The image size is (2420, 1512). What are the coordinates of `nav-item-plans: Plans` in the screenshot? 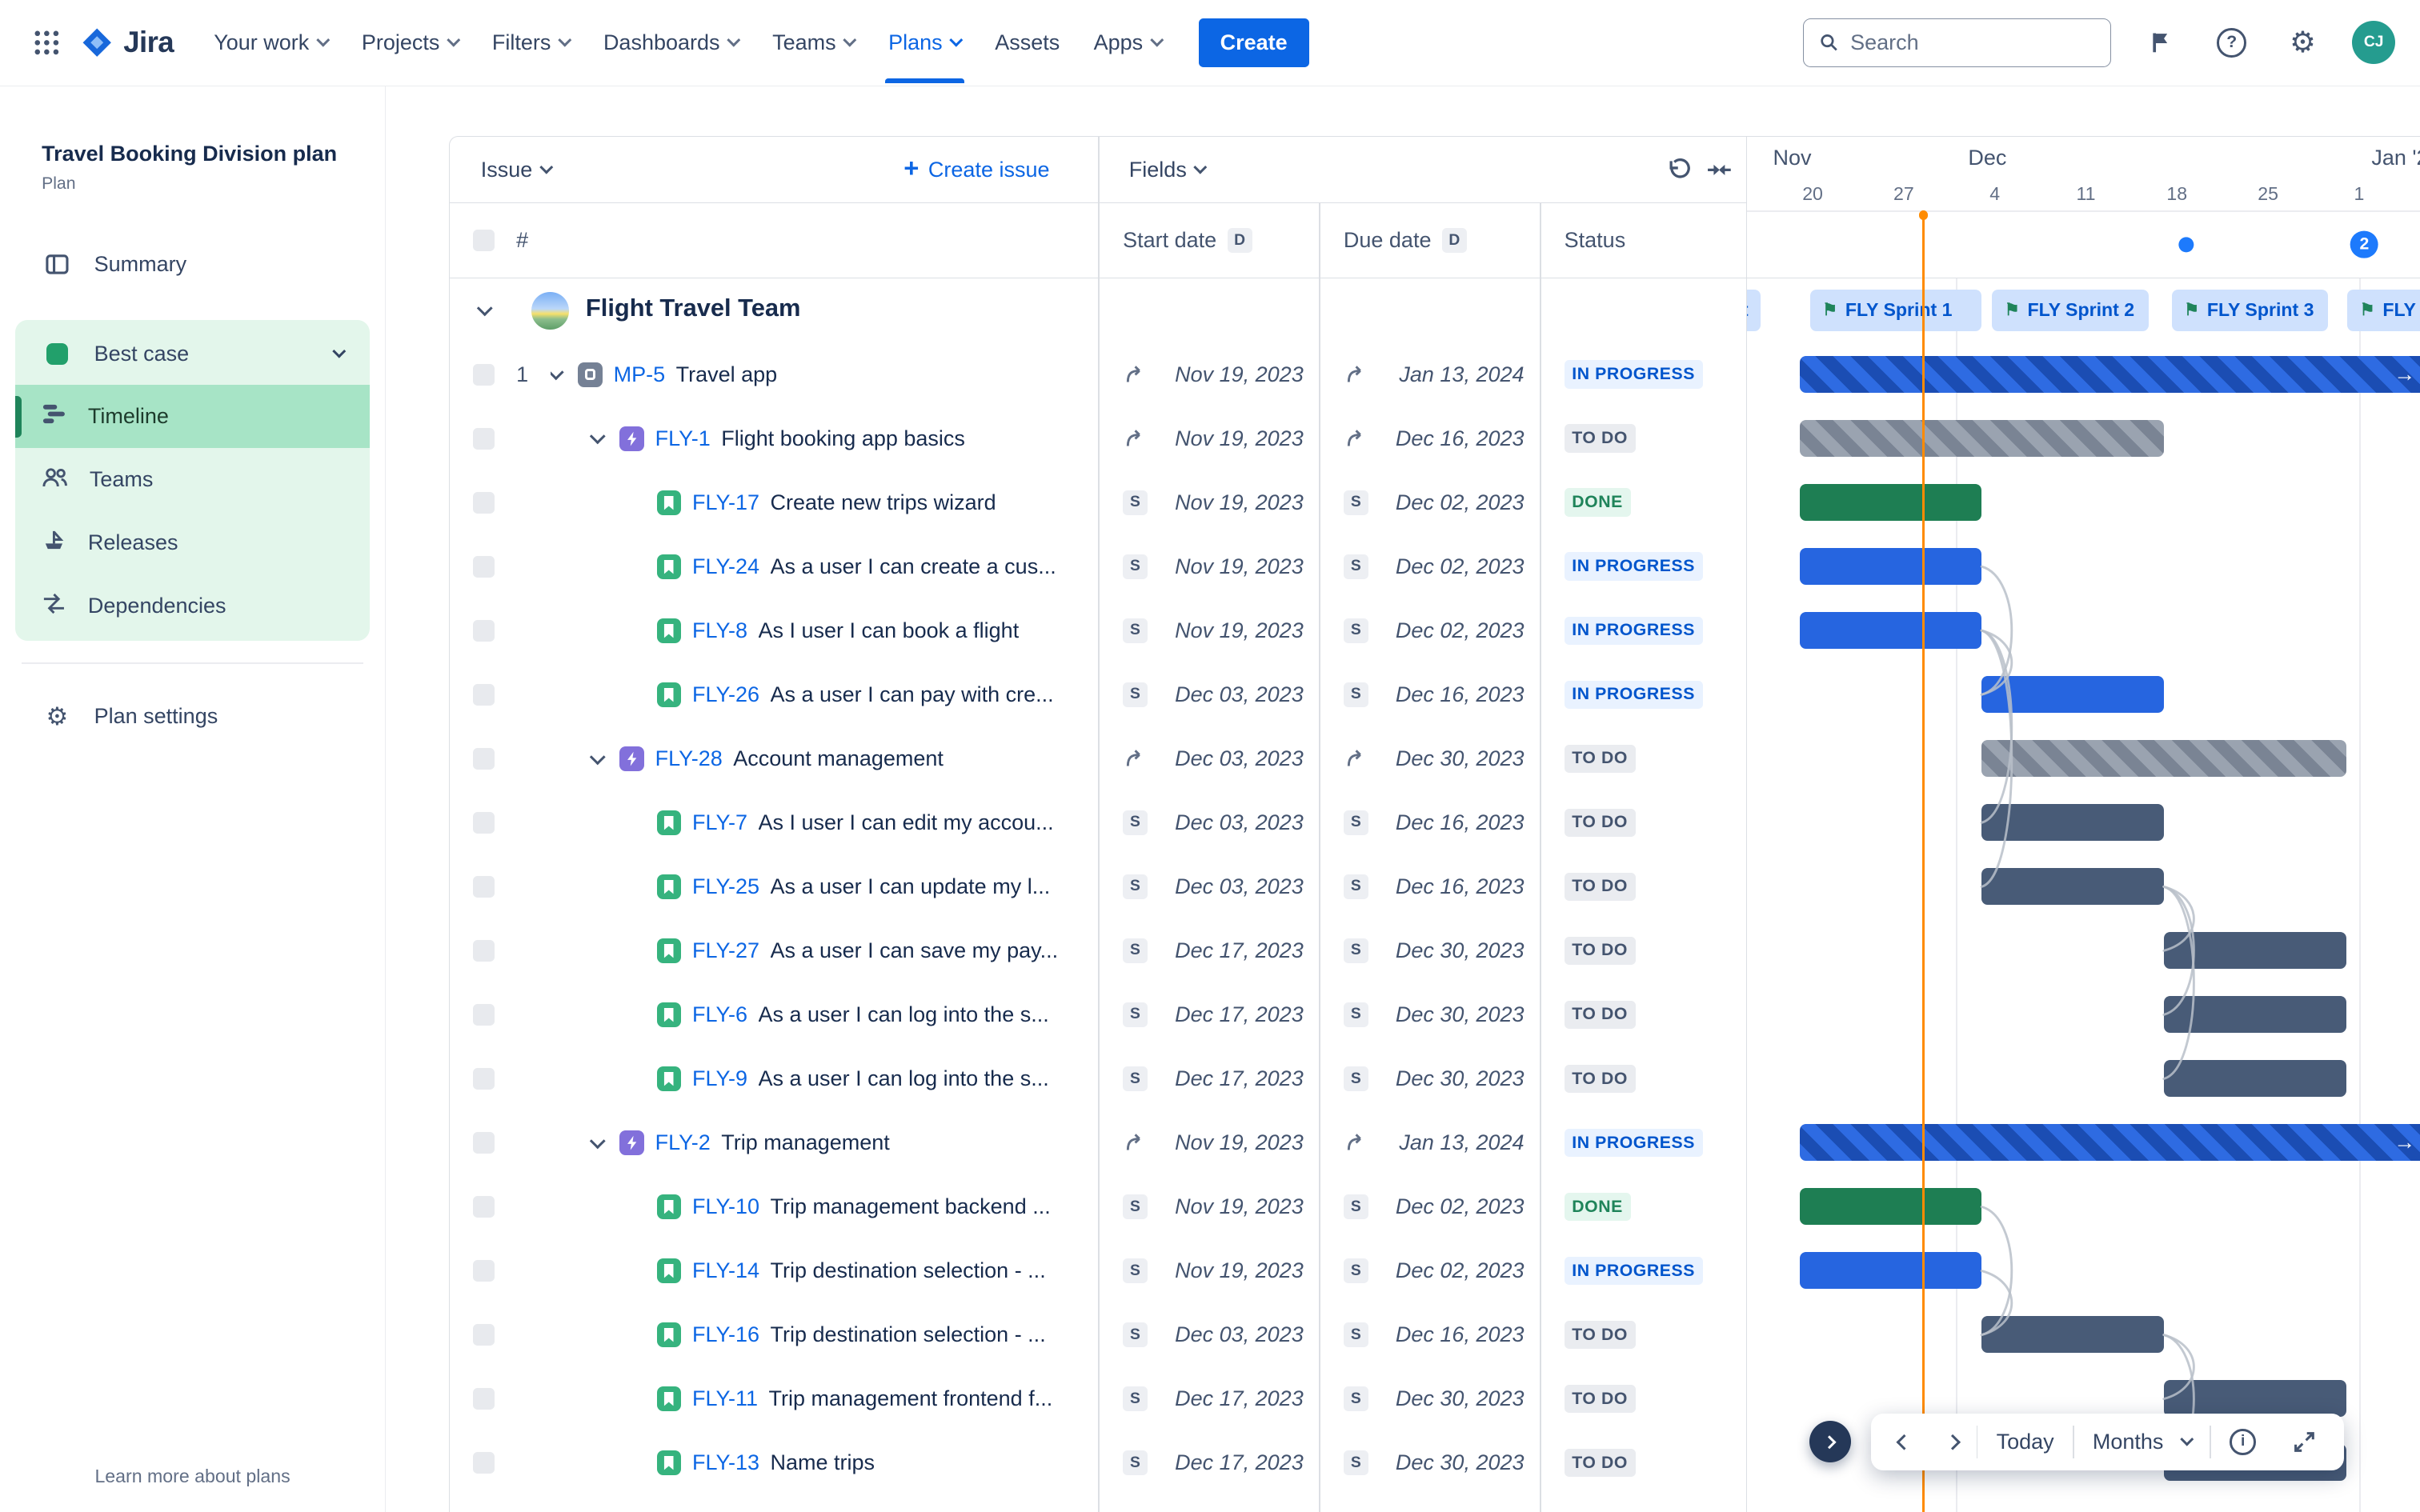 It's located at (924, 50).